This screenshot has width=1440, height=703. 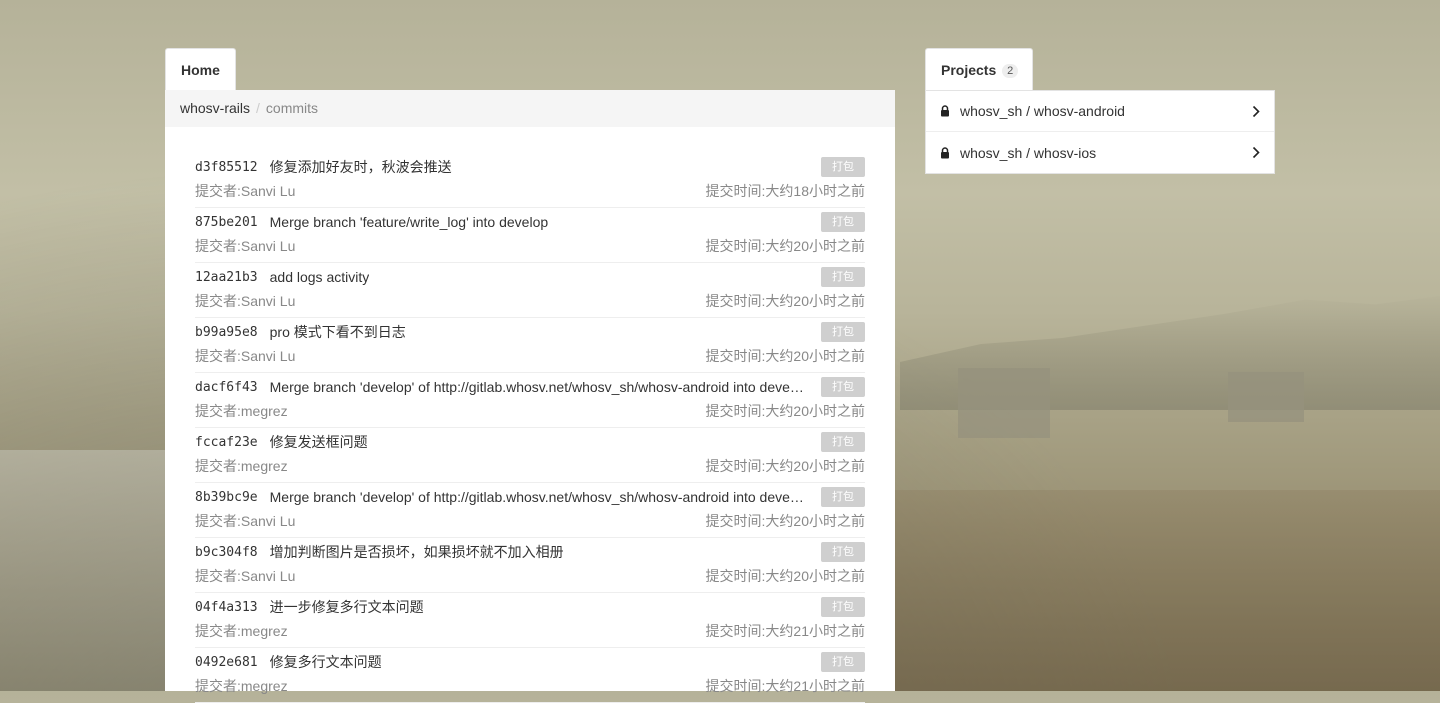 I want to click on commit-message: pro 模式下看不到日志, so click(x=337, y=332).